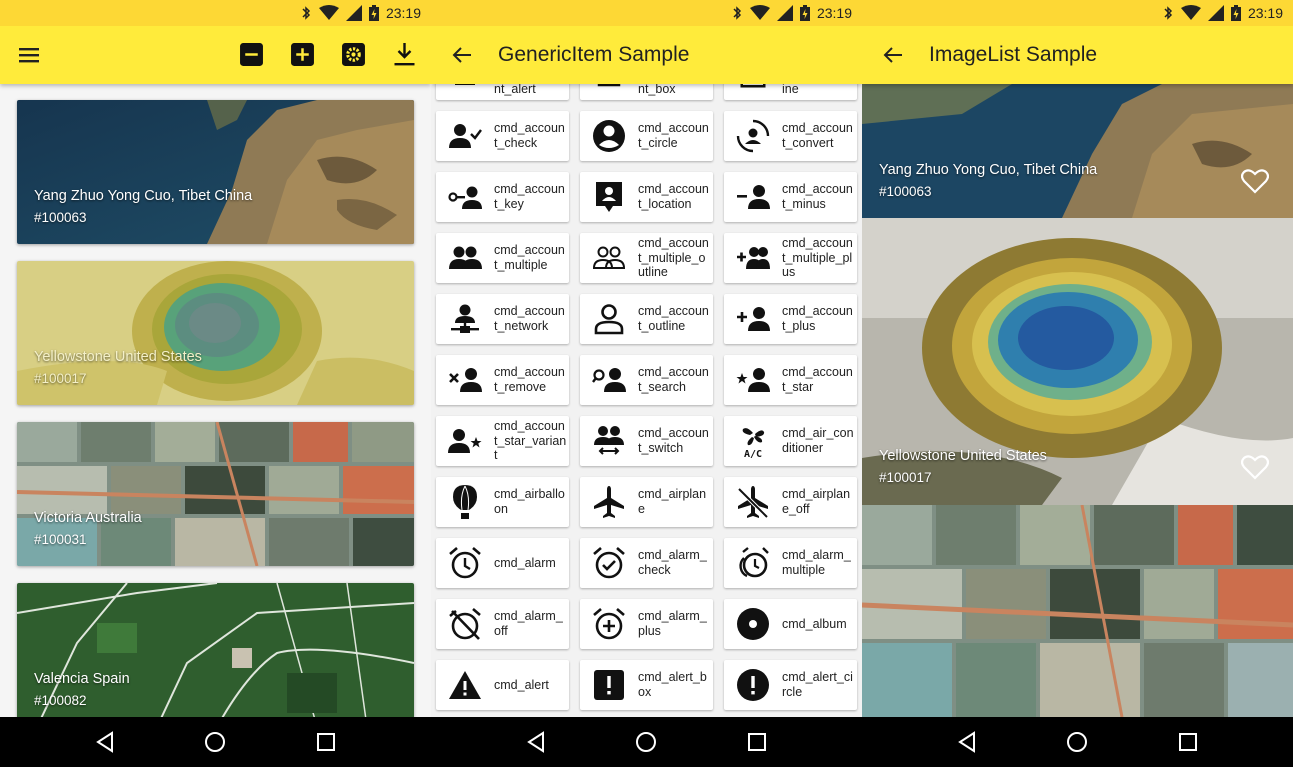  What do you see at coordinates (753, 136) in the screenshot?
I see `account-convert-icon` at bounding box center [753, 136].